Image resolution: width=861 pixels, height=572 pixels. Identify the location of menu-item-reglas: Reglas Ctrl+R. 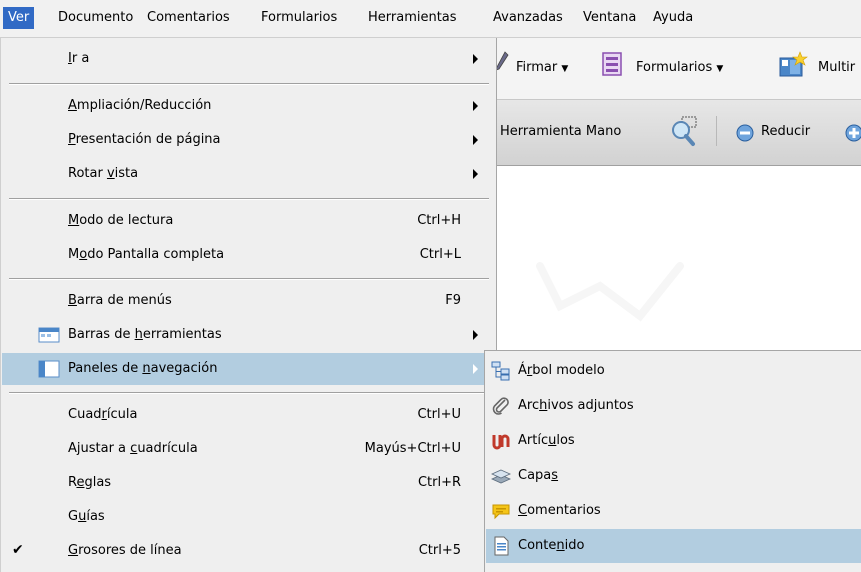
(249, 483).